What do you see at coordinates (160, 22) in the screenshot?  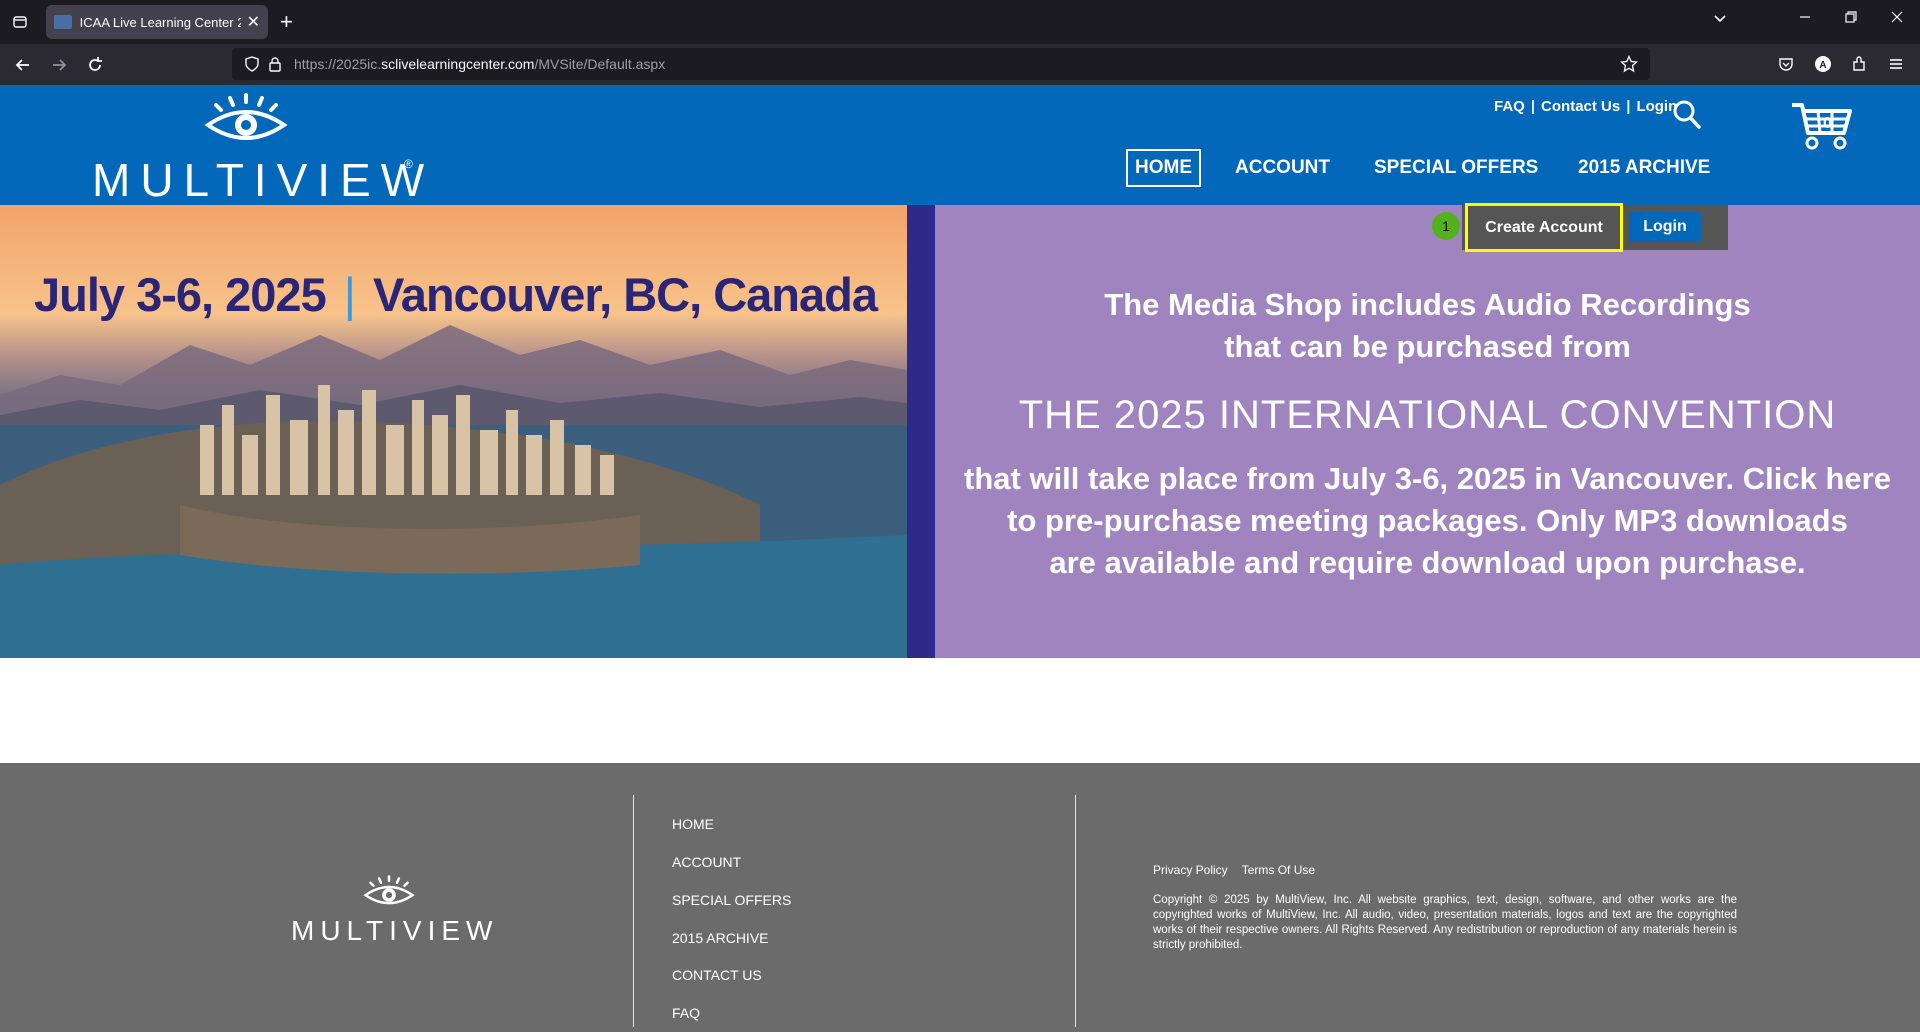 I see `tab-title: ICAA Live Learning Center 2025` at bounding box center [160, 22].